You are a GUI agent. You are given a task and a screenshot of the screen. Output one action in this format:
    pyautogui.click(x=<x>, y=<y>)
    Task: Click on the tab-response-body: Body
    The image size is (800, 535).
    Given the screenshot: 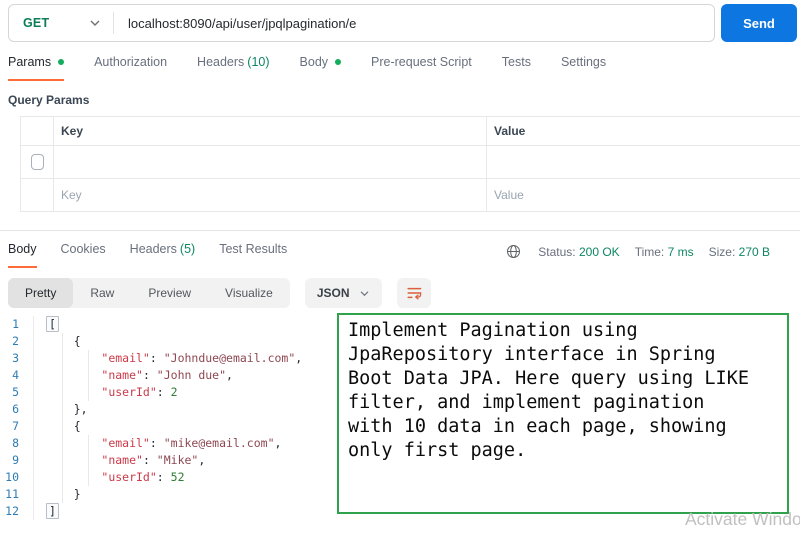 What is the action you would take?
    pyautogui.click(x=22, y=255)
    